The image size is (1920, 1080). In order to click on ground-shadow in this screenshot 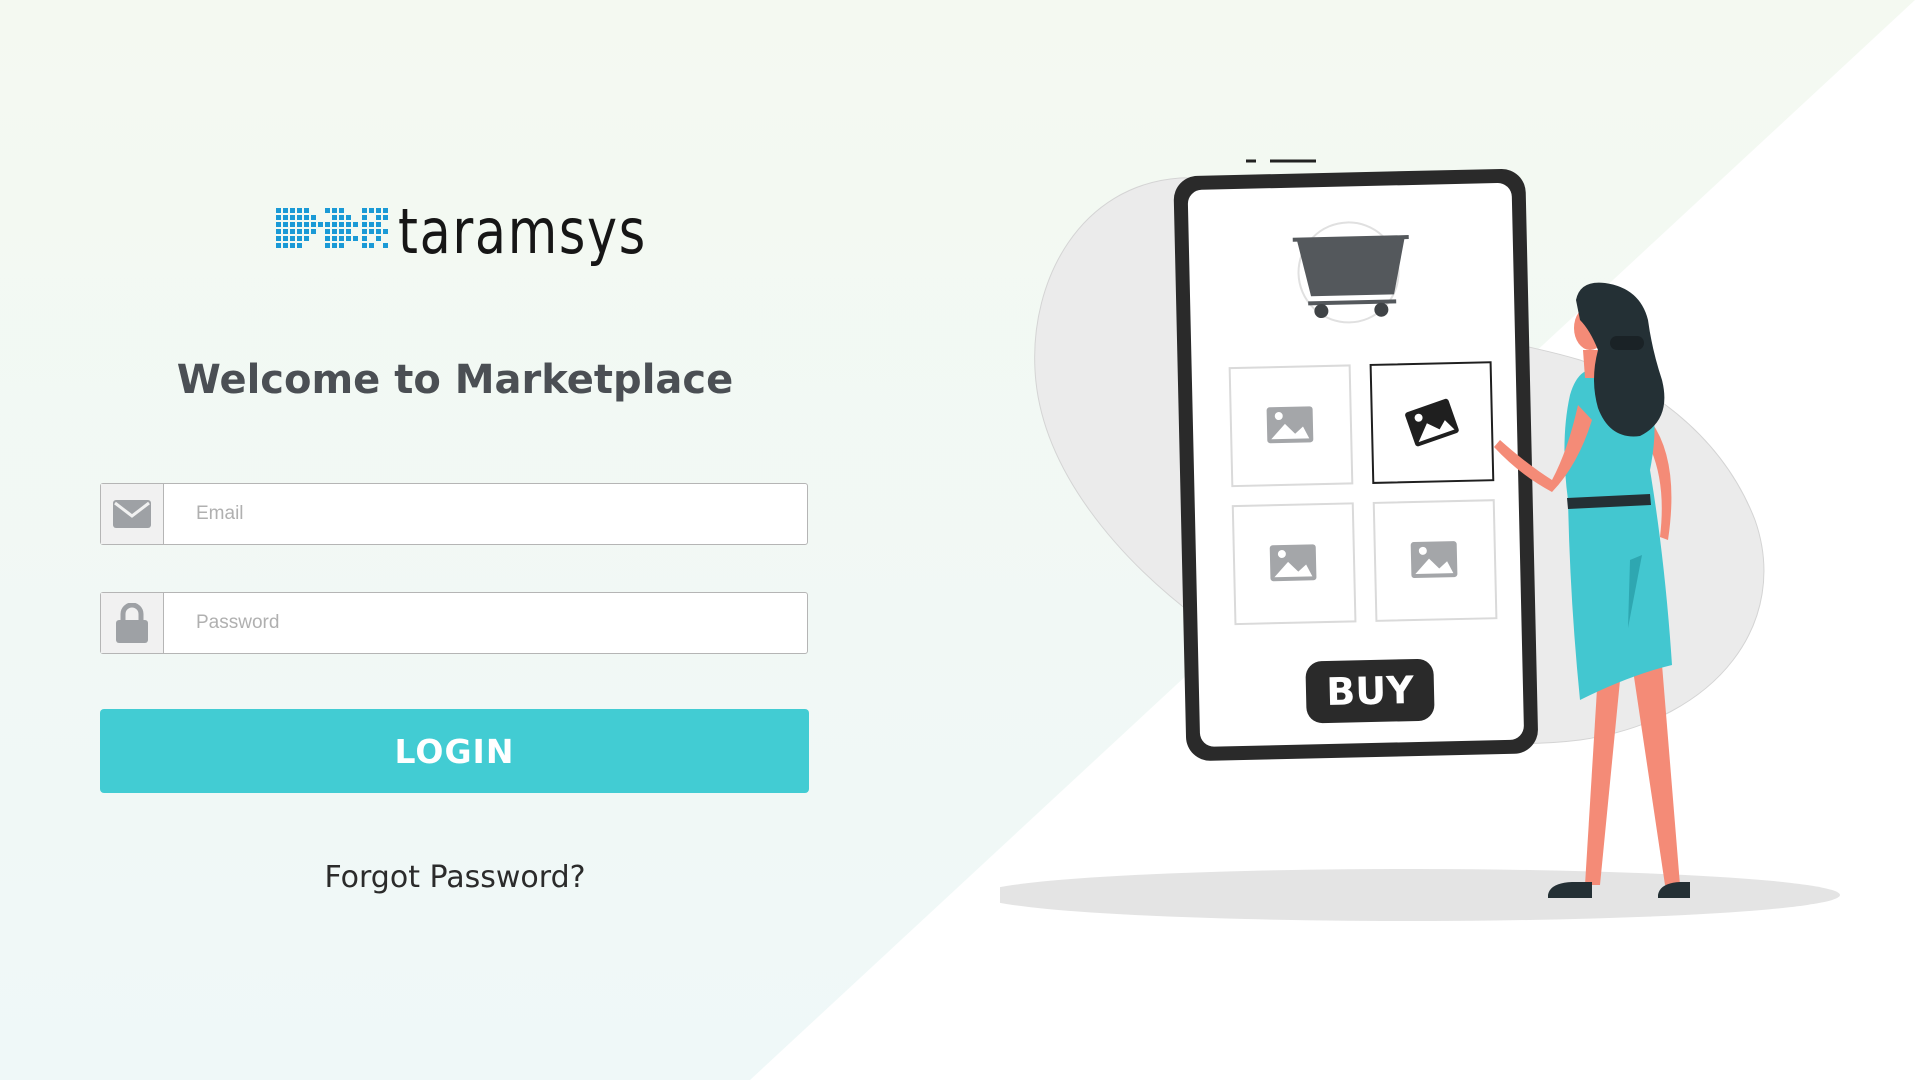, I will do `click(1420, 895)`.